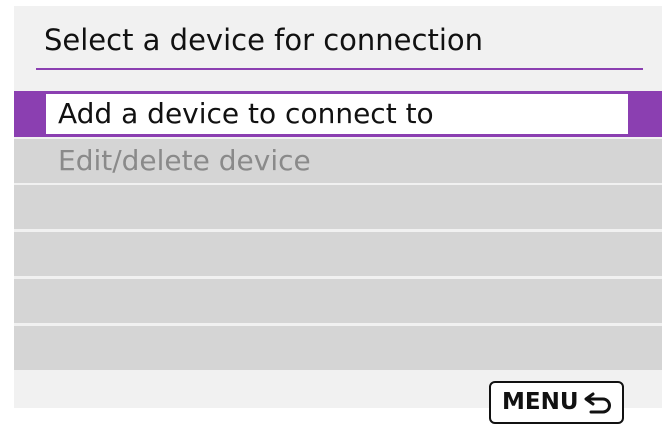 This screenshot has width=667, height=435. What do you see at coordinates (339, 69) in the screenshot?
I see `title-divider` at bounding box center [339, 69].